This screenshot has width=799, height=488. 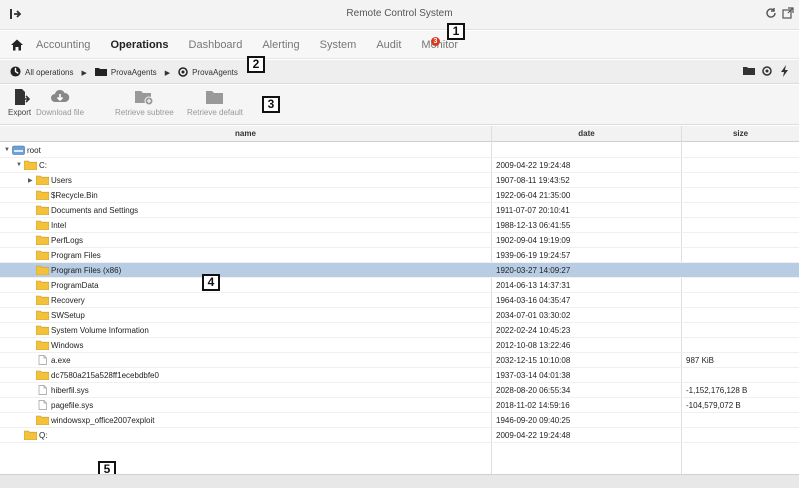 I want to click on row-date: 2014-06-13 14:37:31, so click(x=533, y=285).